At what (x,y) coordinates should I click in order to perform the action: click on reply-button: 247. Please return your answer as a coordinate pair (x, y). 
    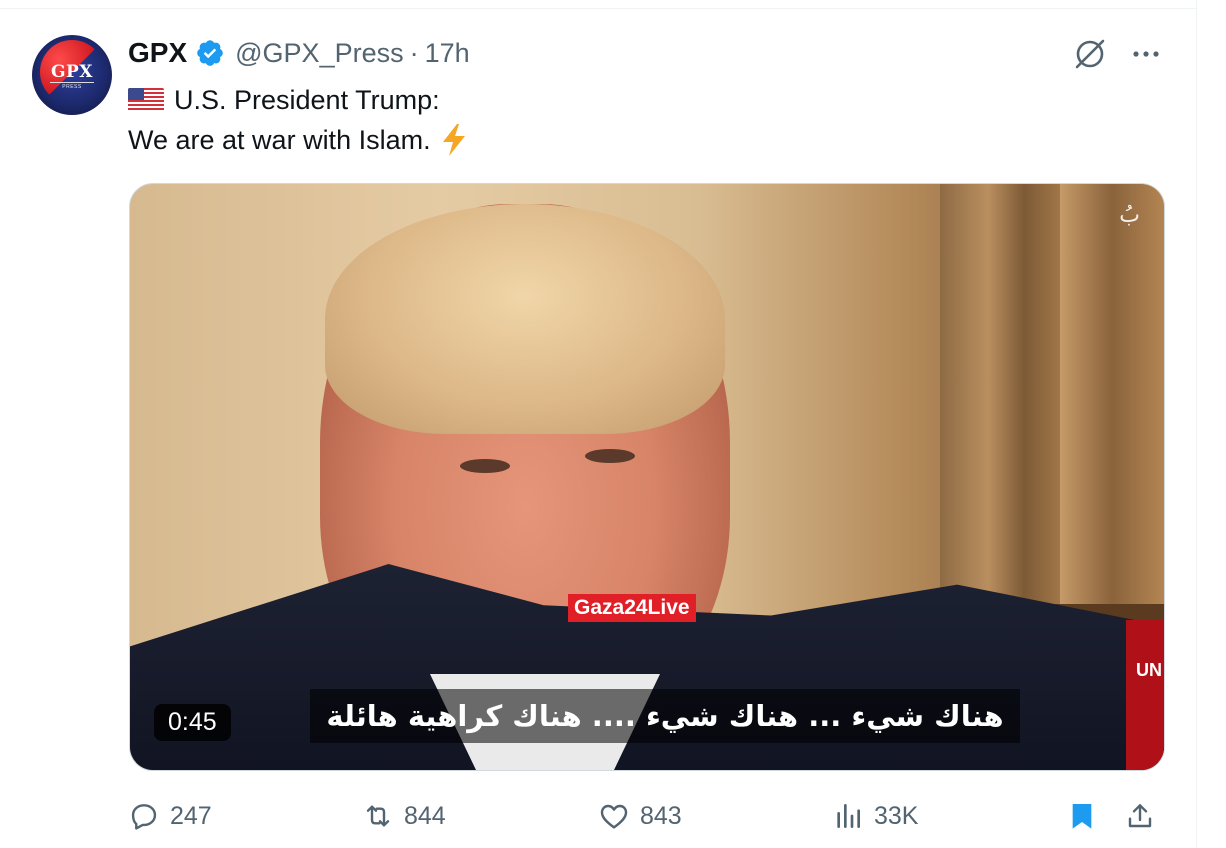
    Looking at the image, I should click on (170, 816).